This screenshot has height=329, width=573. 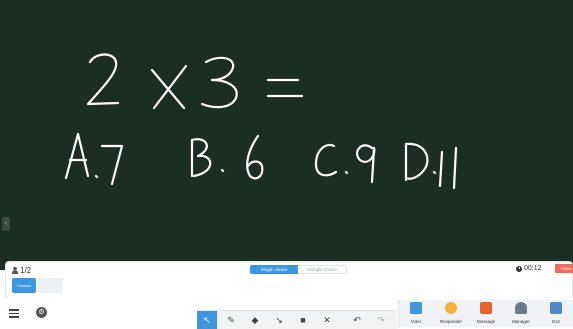 I want to click on question-type-tabs: Single choice Multiple choice, so click(x=298, y=269).